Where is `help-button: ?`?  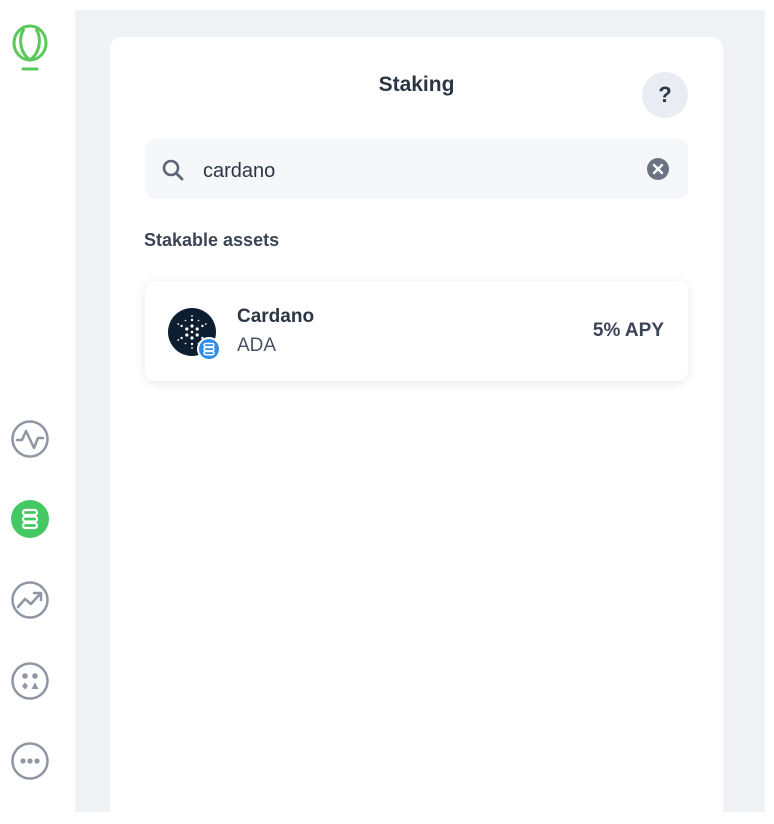 help-button: ? is located at coordinates (665, 95).